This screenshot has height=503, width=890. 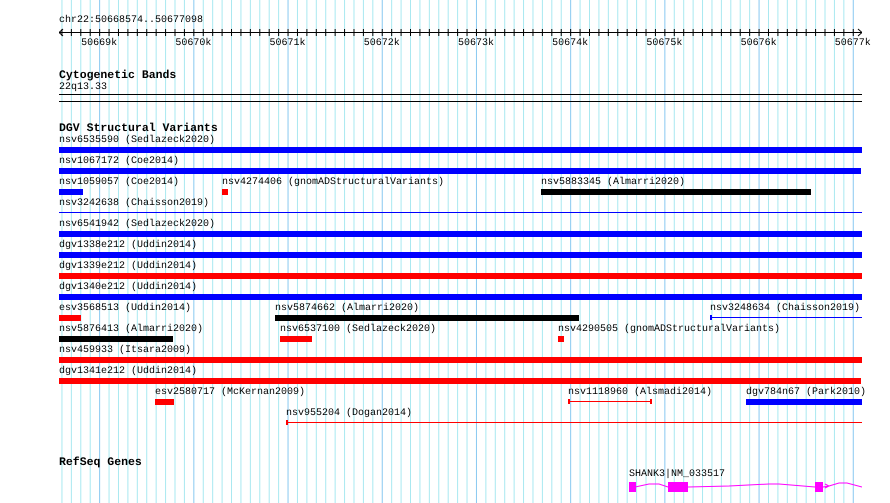 I want to click on variant-label: dgv1339e212 (Uddin2014), so click(x=128, y=266).